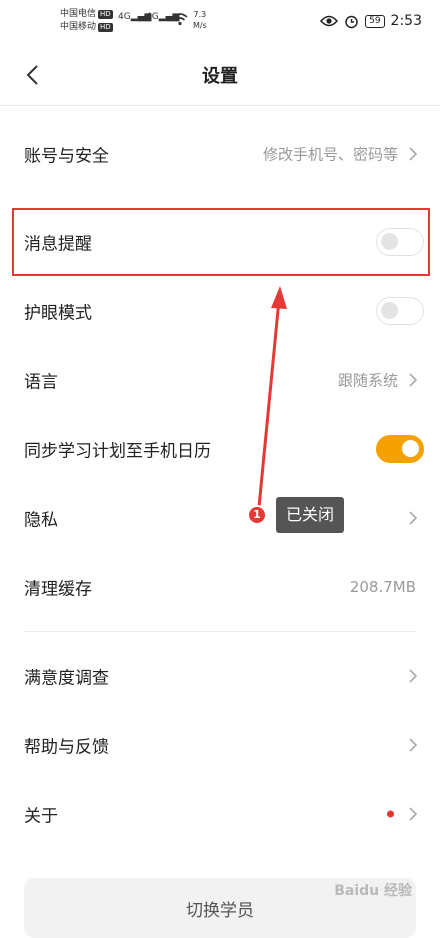 The width and height of the screenshot is (440, 938). Describe the element at coordinates (400, 449) in the screenshot. I see `sync-calendar-toggle` at that location.